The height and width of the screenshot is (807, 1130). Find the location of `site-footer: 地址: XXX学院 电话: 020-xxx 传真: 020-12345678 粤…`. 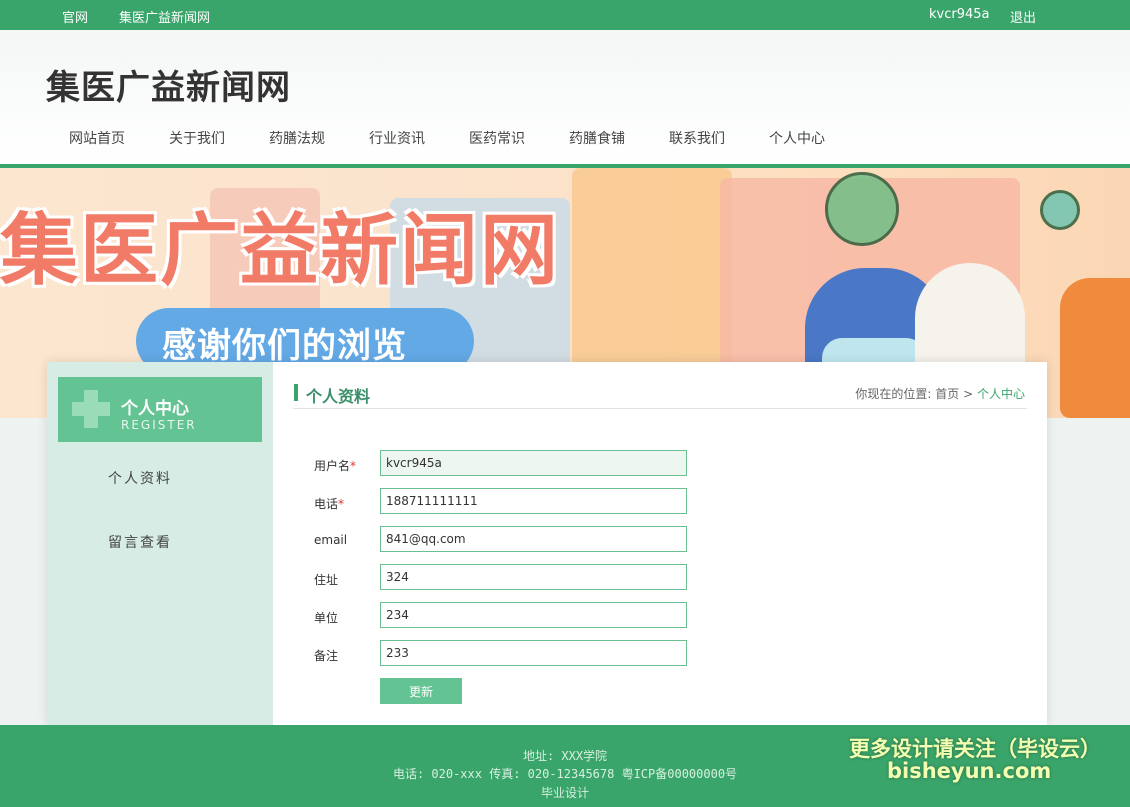

site-footer: 地址: XXX学院 电话: 020-xxx 传真: 020-12345678 粤… is located at coordinates (565, 766).